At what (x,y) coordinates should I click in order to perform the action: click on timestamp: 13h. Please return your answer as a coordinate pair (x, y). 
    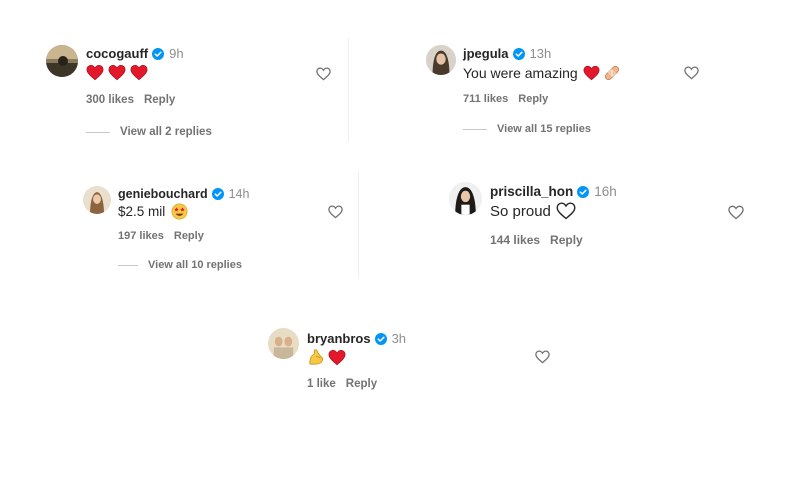
    Looking at the image, I should click on (541, 53).